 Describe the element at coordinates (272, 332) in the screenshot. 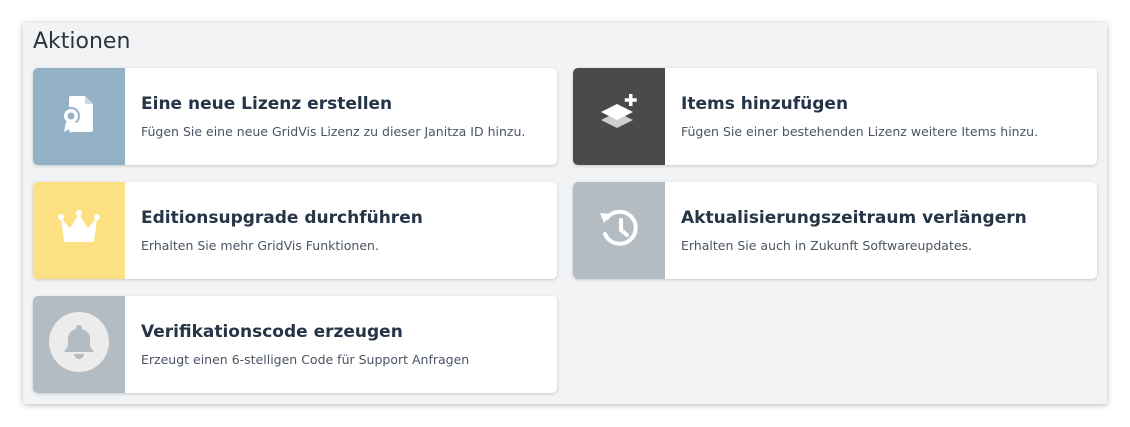

I see `action-title: Verifikationscode erzeugen` at that location.